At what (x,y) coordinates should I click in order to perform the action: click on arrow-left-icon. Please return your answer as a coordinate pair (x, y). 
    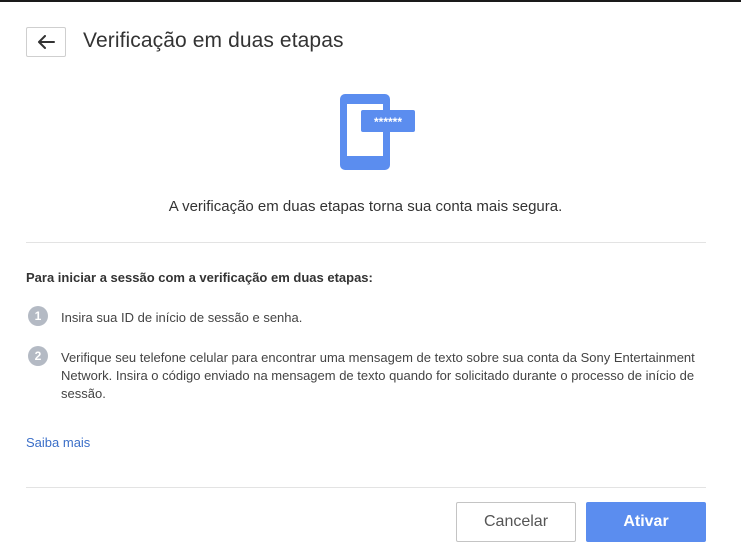
    Looking at the image, I should click on (46, 42).